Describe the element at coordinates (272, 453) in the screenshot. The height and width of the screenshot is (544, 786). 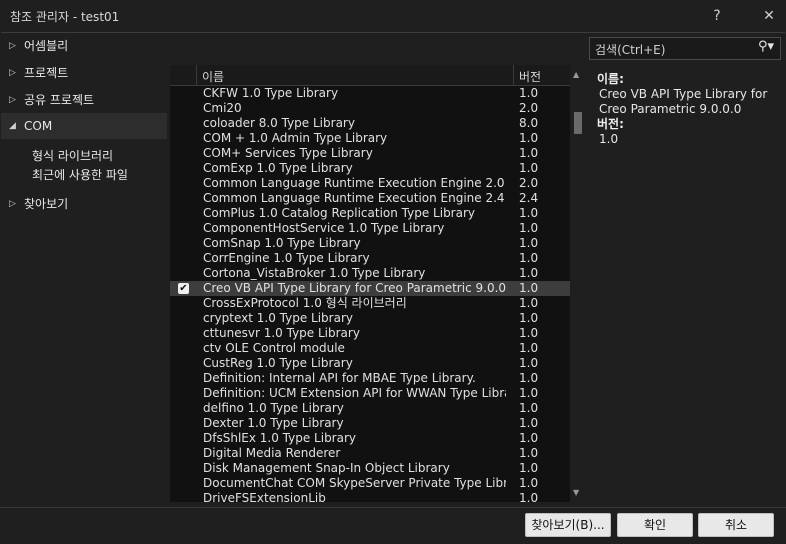
I see `row-name: Digital Media Renderer` at that location.